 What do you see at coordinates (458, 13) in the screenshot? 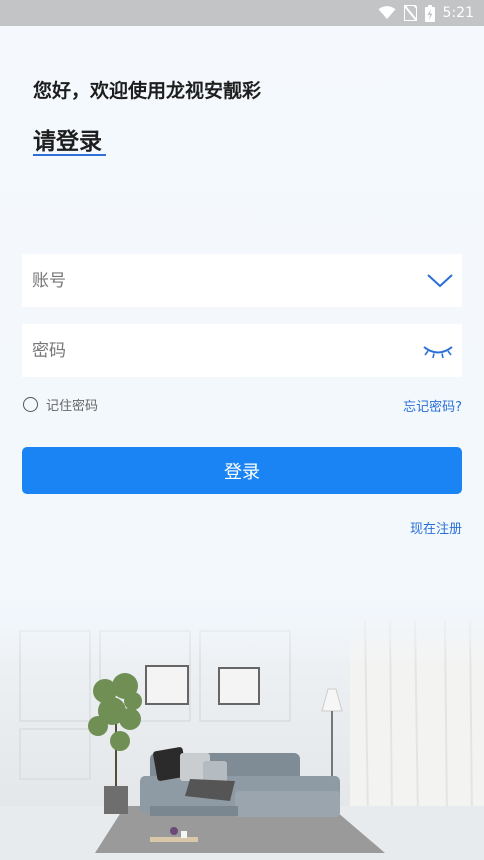
I see `status-time: 5:21` at bounding box center [458, 13].